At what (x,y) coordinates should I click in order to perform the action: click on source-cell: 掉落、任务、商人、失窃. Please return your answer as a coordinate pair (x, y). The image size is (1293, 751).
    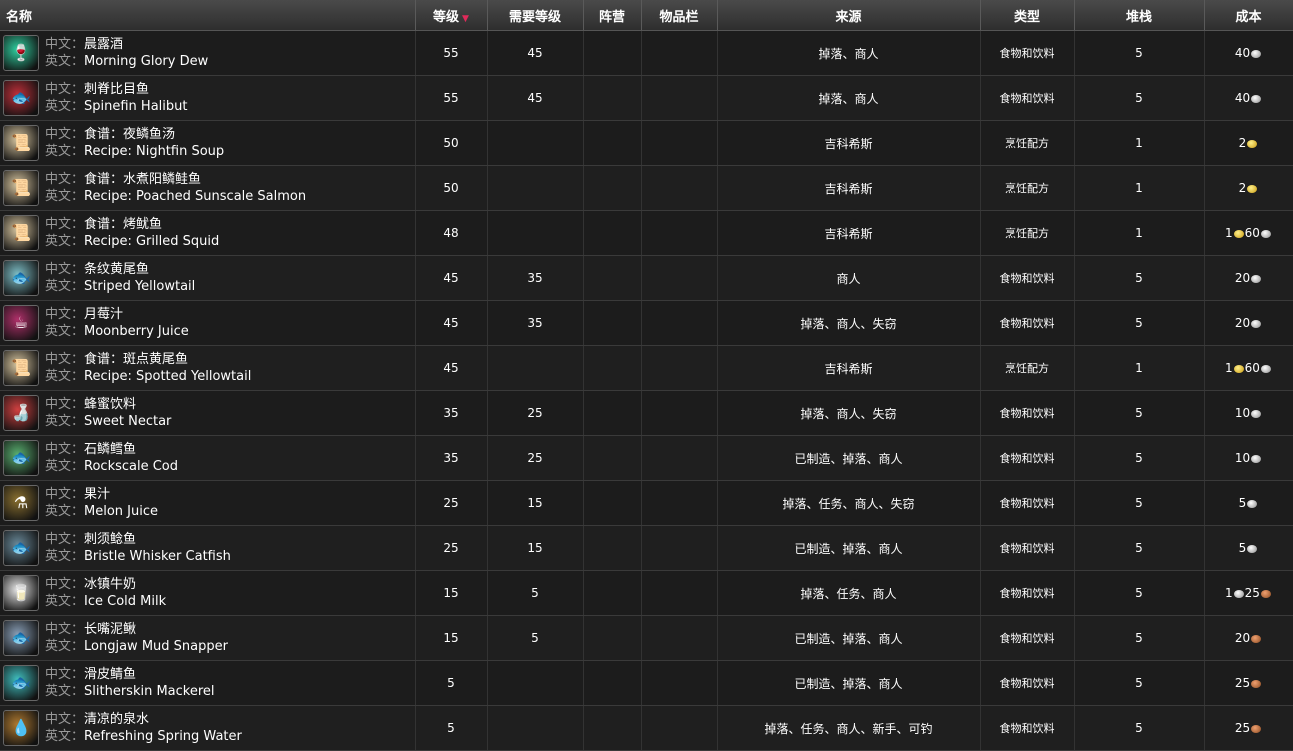
    Looking at the image, I should click on (849, 503).